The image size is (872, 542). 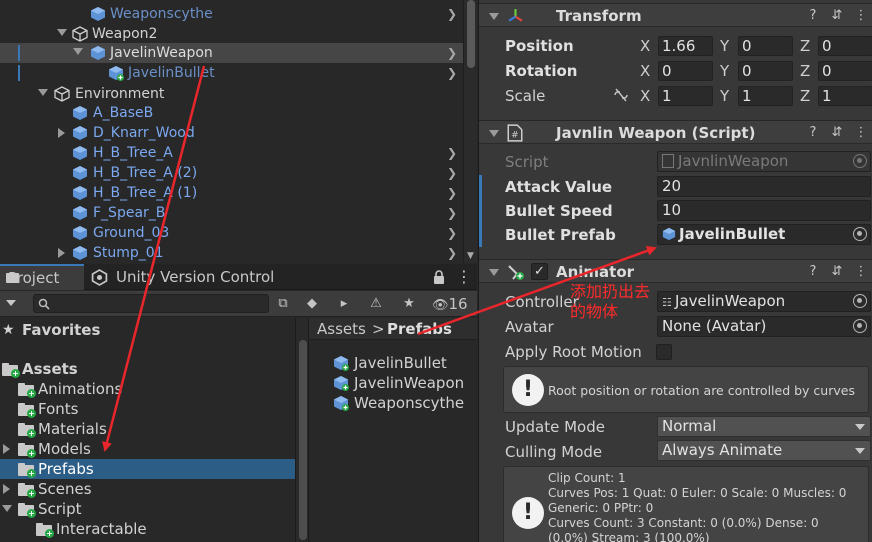 What do you see at coordinates (685, 46) in the screenshot?
I see `position-x-field: 1.66` at bounding box center [685, 46].